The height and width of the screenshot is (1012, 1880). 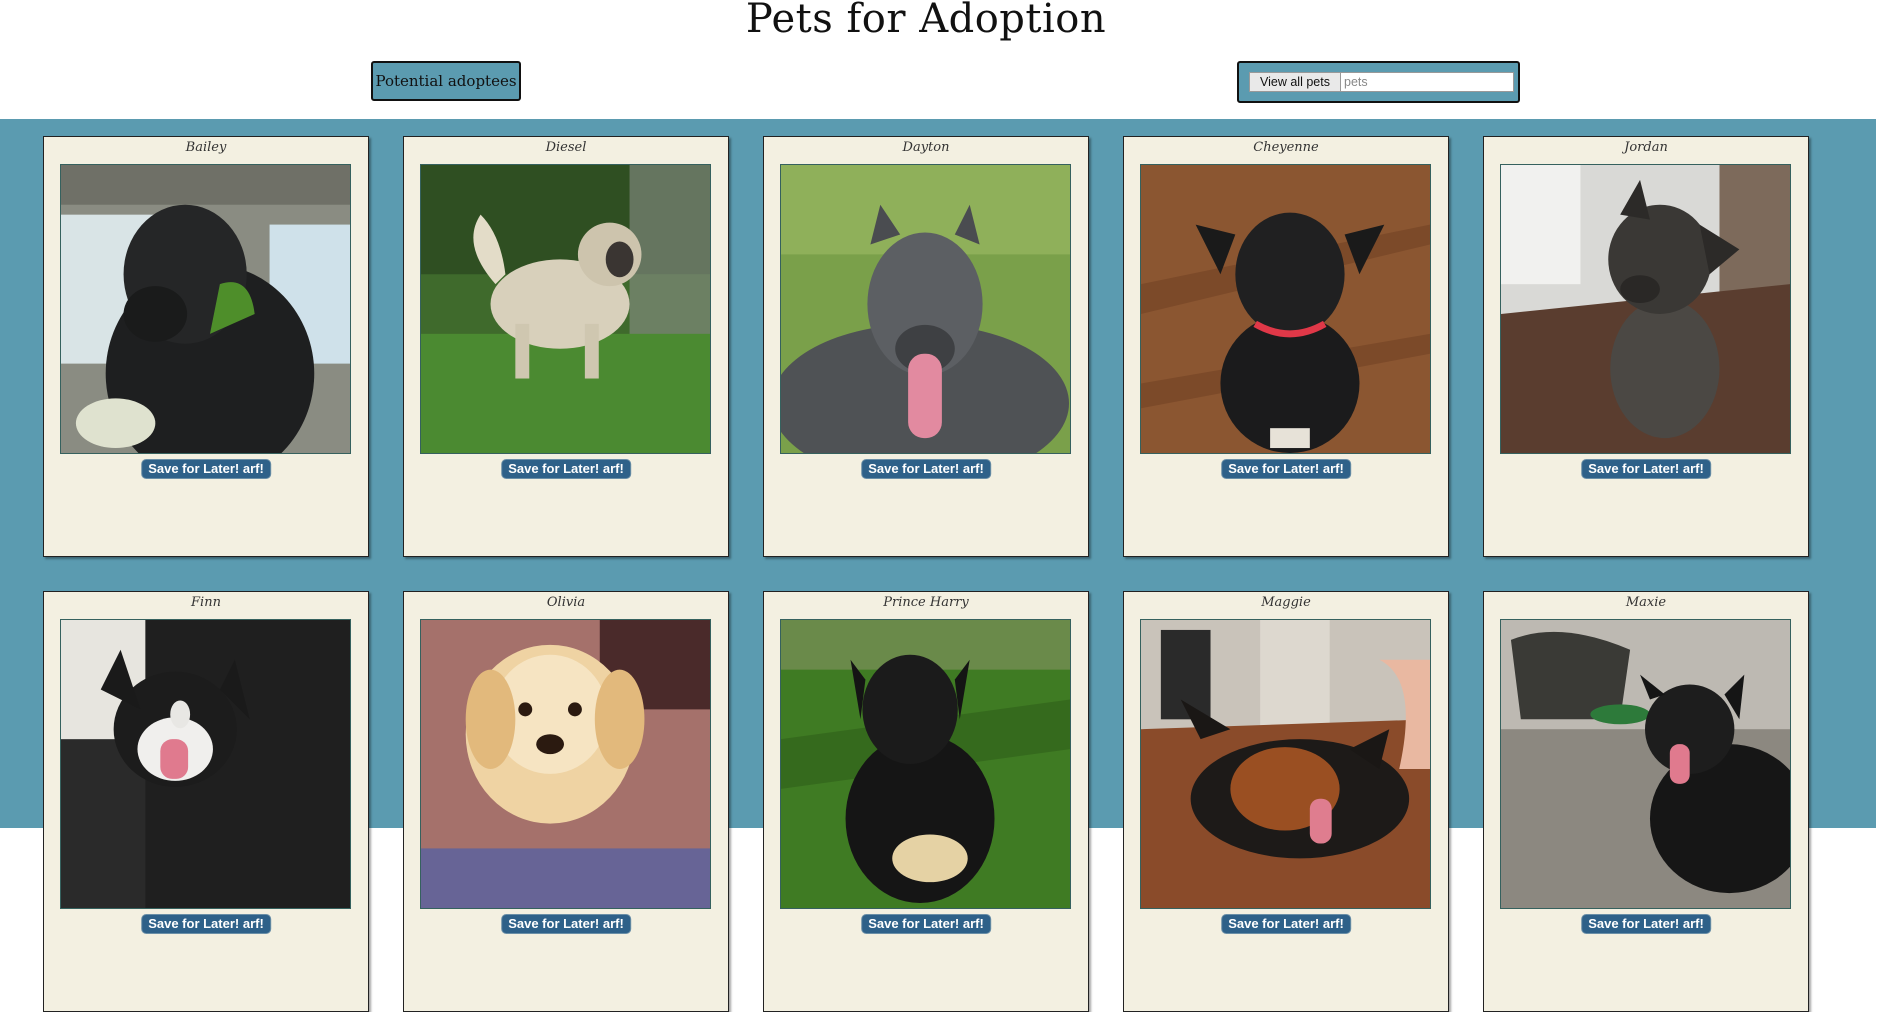 I want to click on pet-name: Dayton, so click(x=926, y=147).